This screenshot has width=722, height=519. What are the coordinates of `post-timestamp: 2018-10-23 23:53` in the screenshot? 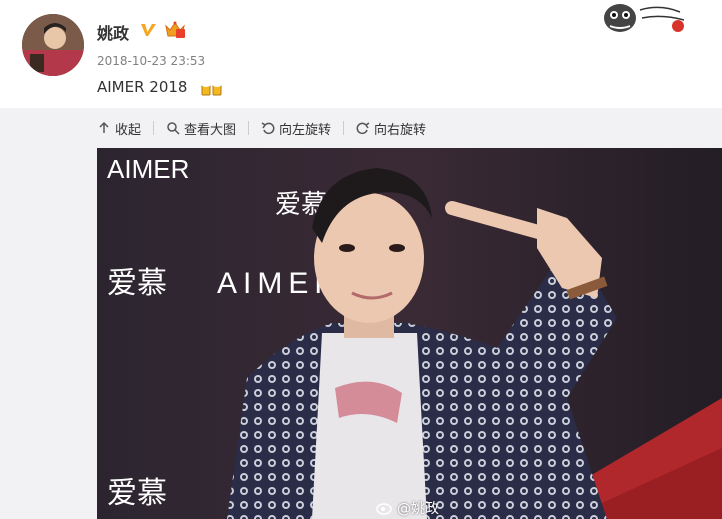 It's located at (151, 61).